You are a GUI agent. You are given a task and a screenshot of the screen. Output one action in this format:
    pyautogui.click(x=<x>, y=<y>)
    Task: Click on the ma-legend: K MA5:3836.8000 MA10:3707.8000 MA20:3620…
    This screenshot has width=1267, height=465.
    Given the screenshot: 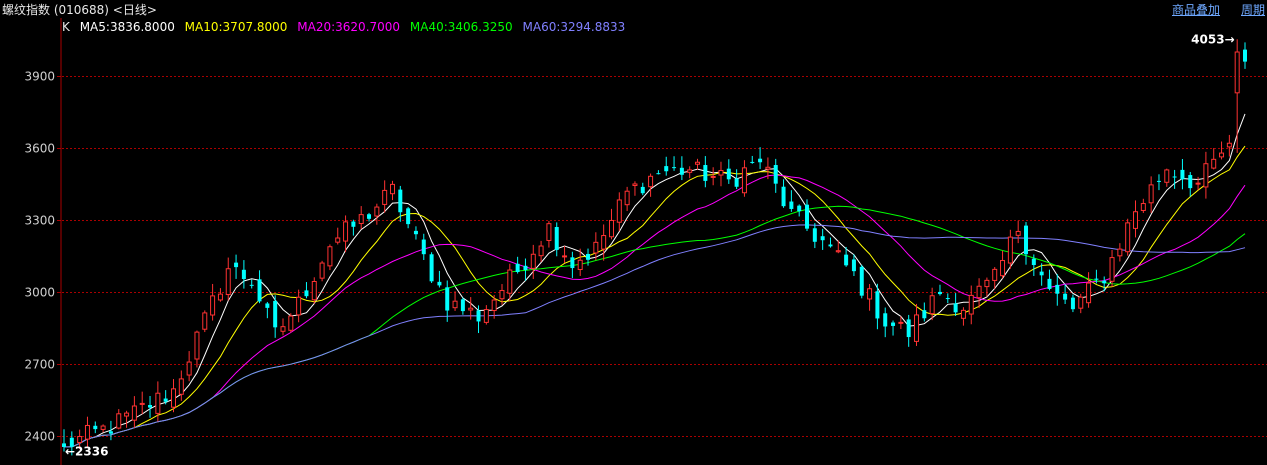 What is the action you would take?
    pyautogui.click(x=346, y=27)
    